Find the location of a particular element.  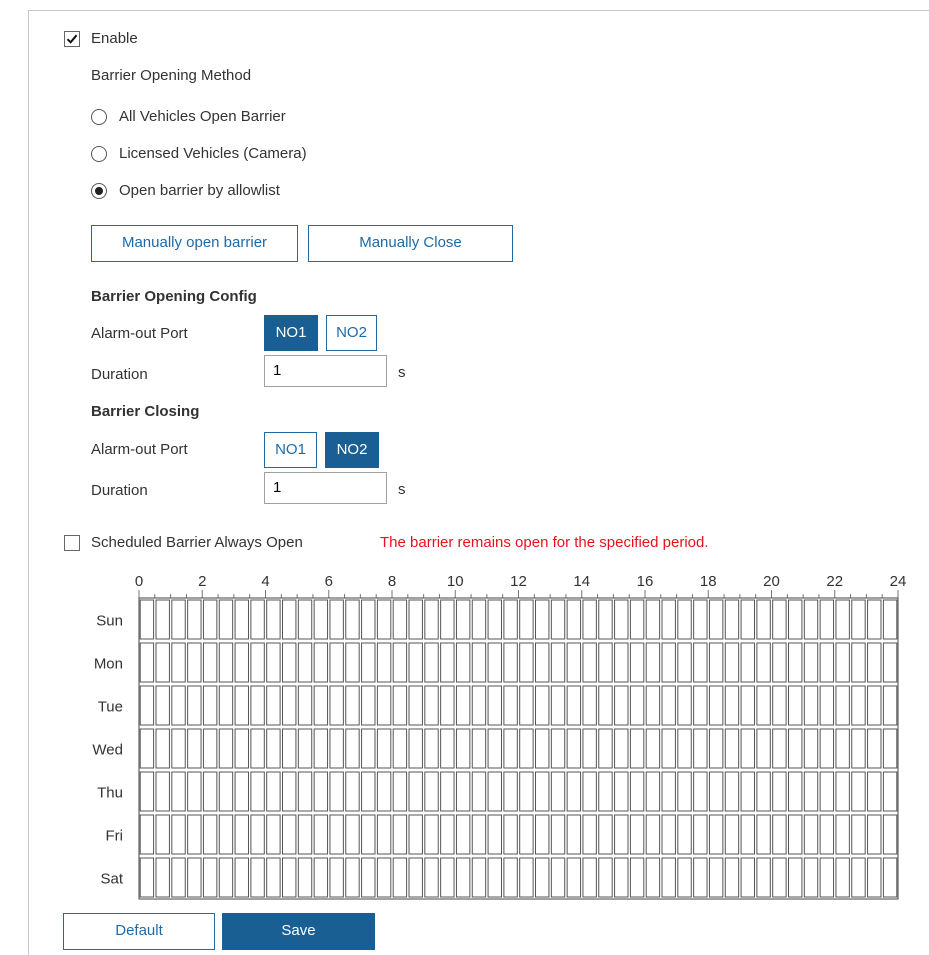

opening-port-no1: NO1 is located at coordinates (291, 333).